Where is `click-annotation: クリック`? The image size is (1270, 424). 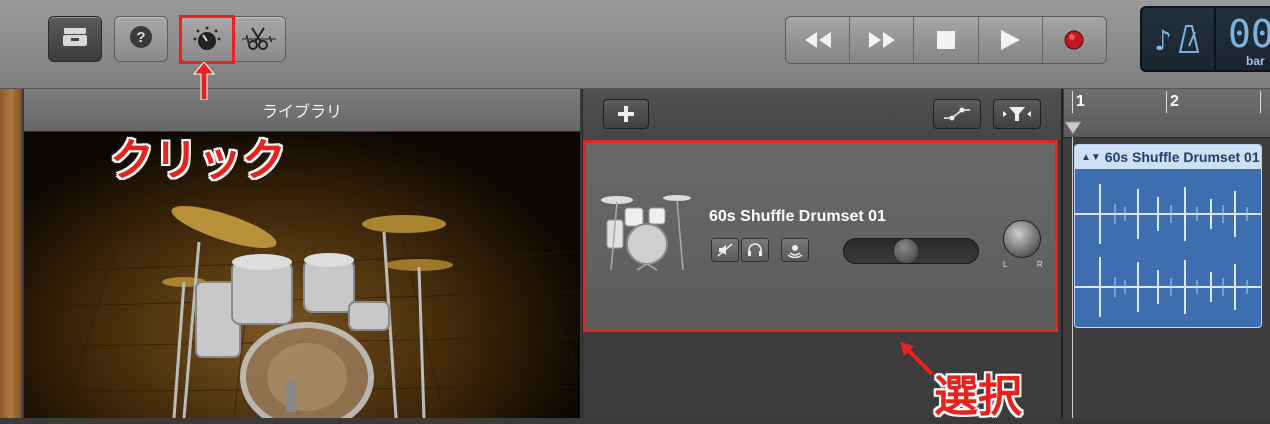 click-annotation: クリック is located at coordinates (198, 160).